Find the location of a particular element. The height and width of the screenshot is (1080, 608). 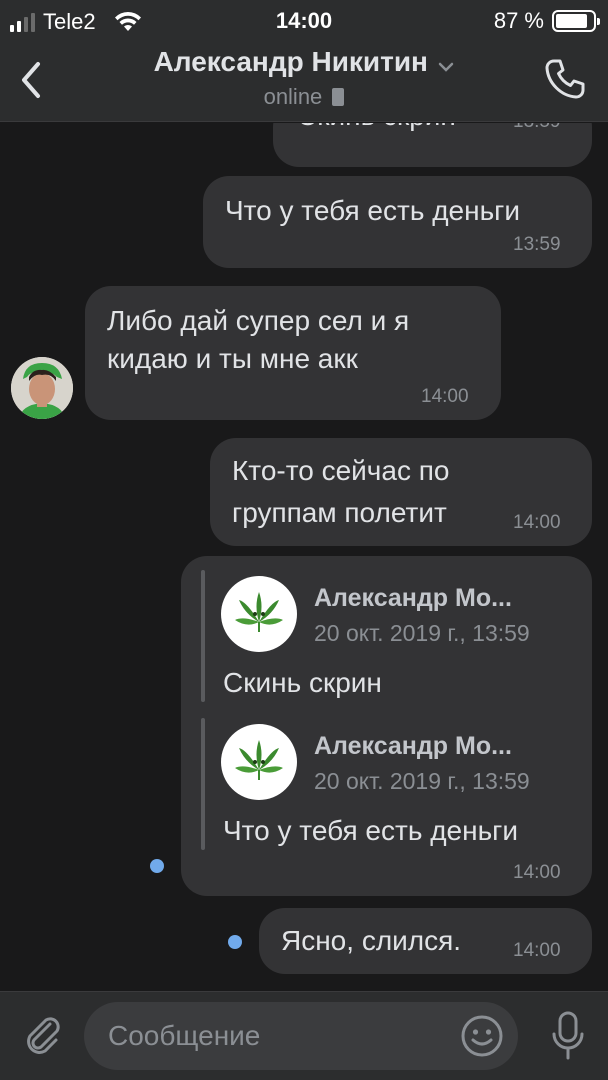

message-text: Ясно, слился. is located at coordinates (371, 940).